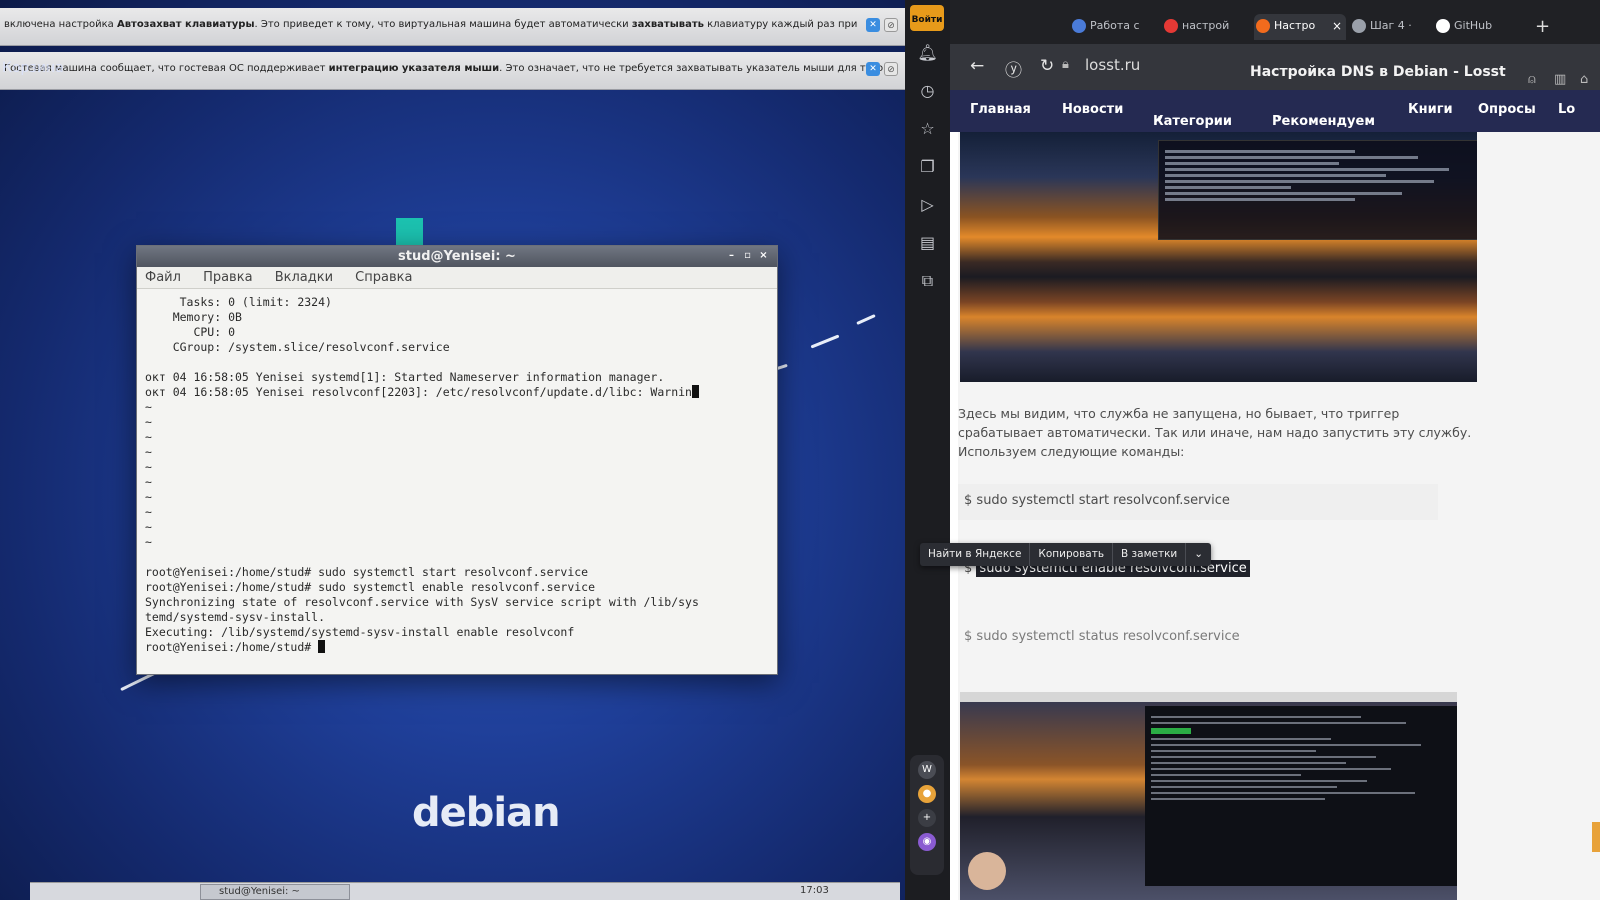  I want to click on history-icon: ◷, so click(927, 90).